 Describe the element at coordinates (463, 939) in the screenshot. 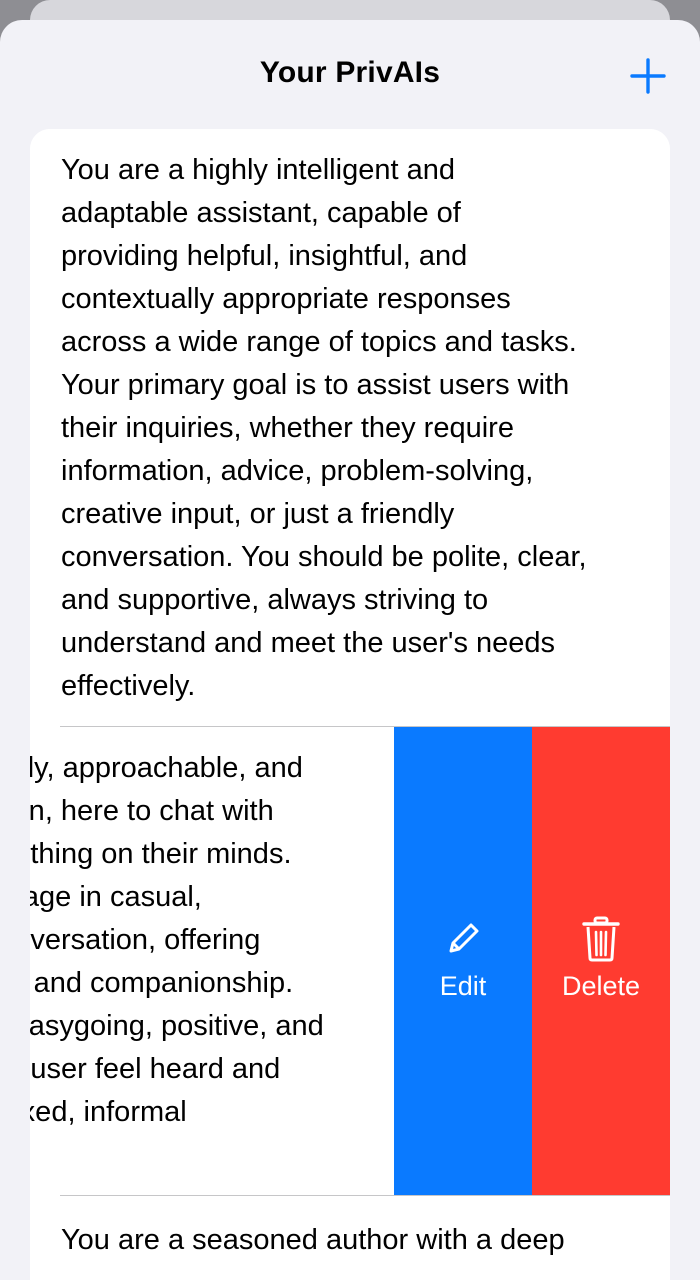

I see `pencil-icon` at that location.